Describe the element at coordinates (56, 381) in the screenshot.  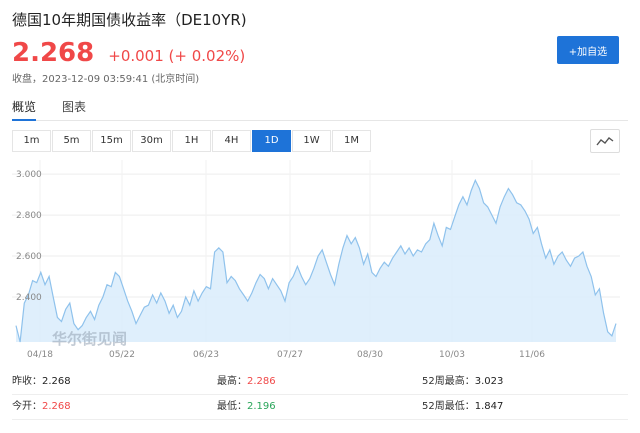
I see `stat-prev-close: 2.268` at that location.